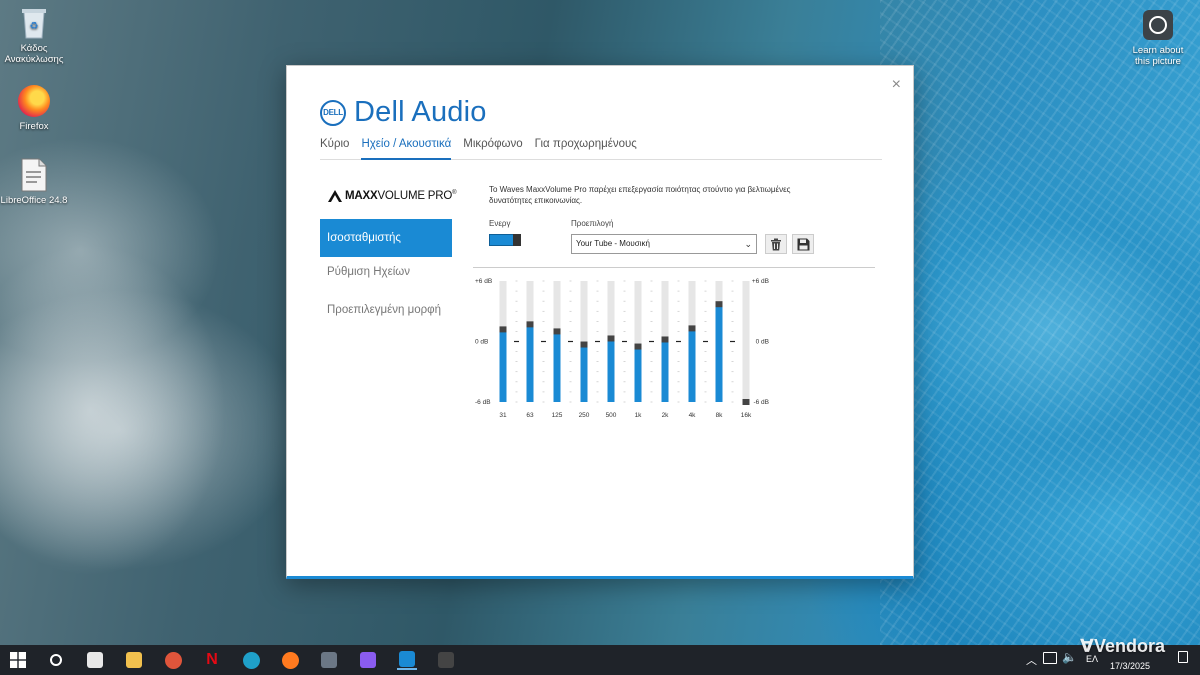 The width and height of the screenshot is (1200, 675). Describe the element at coordinates (56, 660) in the screenshot. I see `search-icon` at that location.